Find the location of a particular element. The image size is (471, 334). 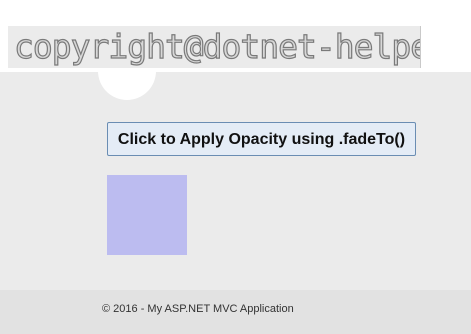

footer: © 2016 - My ASP.NET MVC Application is located at coordinates (235, 312).